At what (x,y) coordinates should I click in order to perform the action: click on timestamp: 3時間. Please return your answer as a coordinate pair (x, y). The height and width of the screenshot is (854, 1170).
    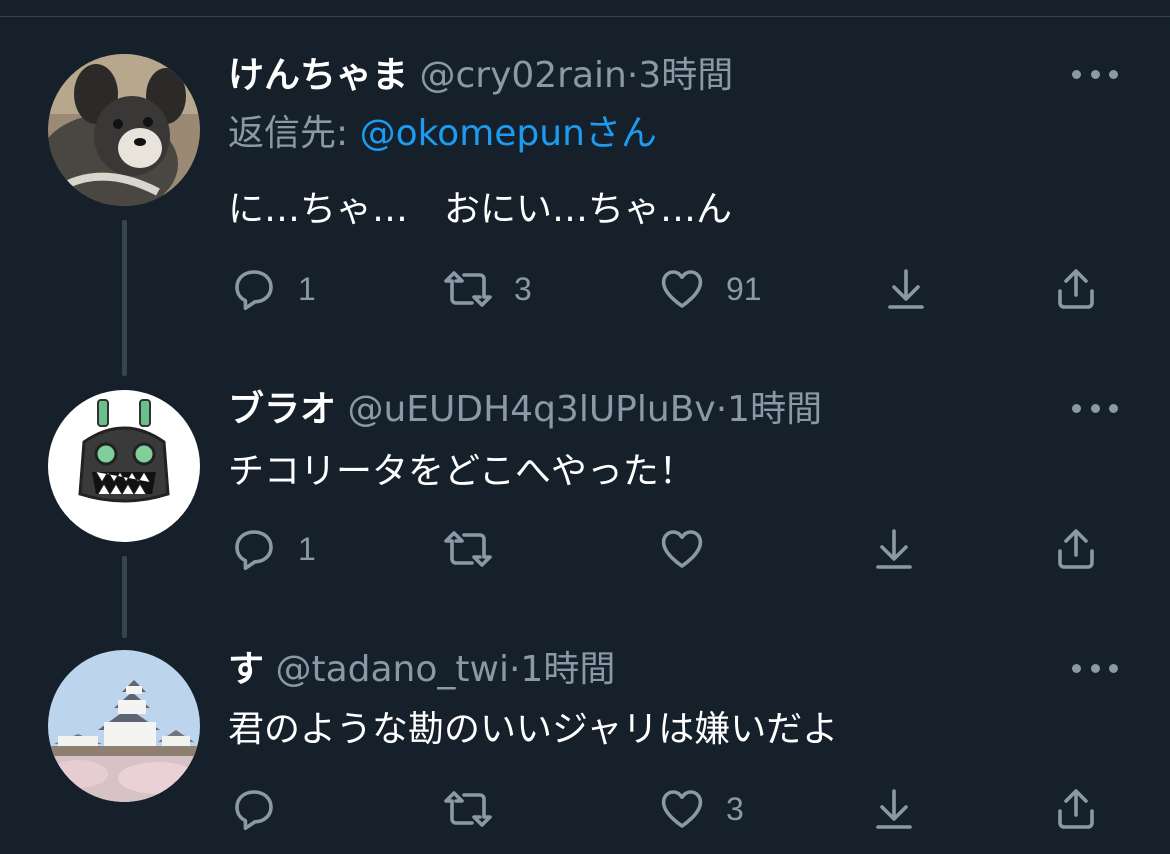
    Looking at the image, I should click on (685, 75).